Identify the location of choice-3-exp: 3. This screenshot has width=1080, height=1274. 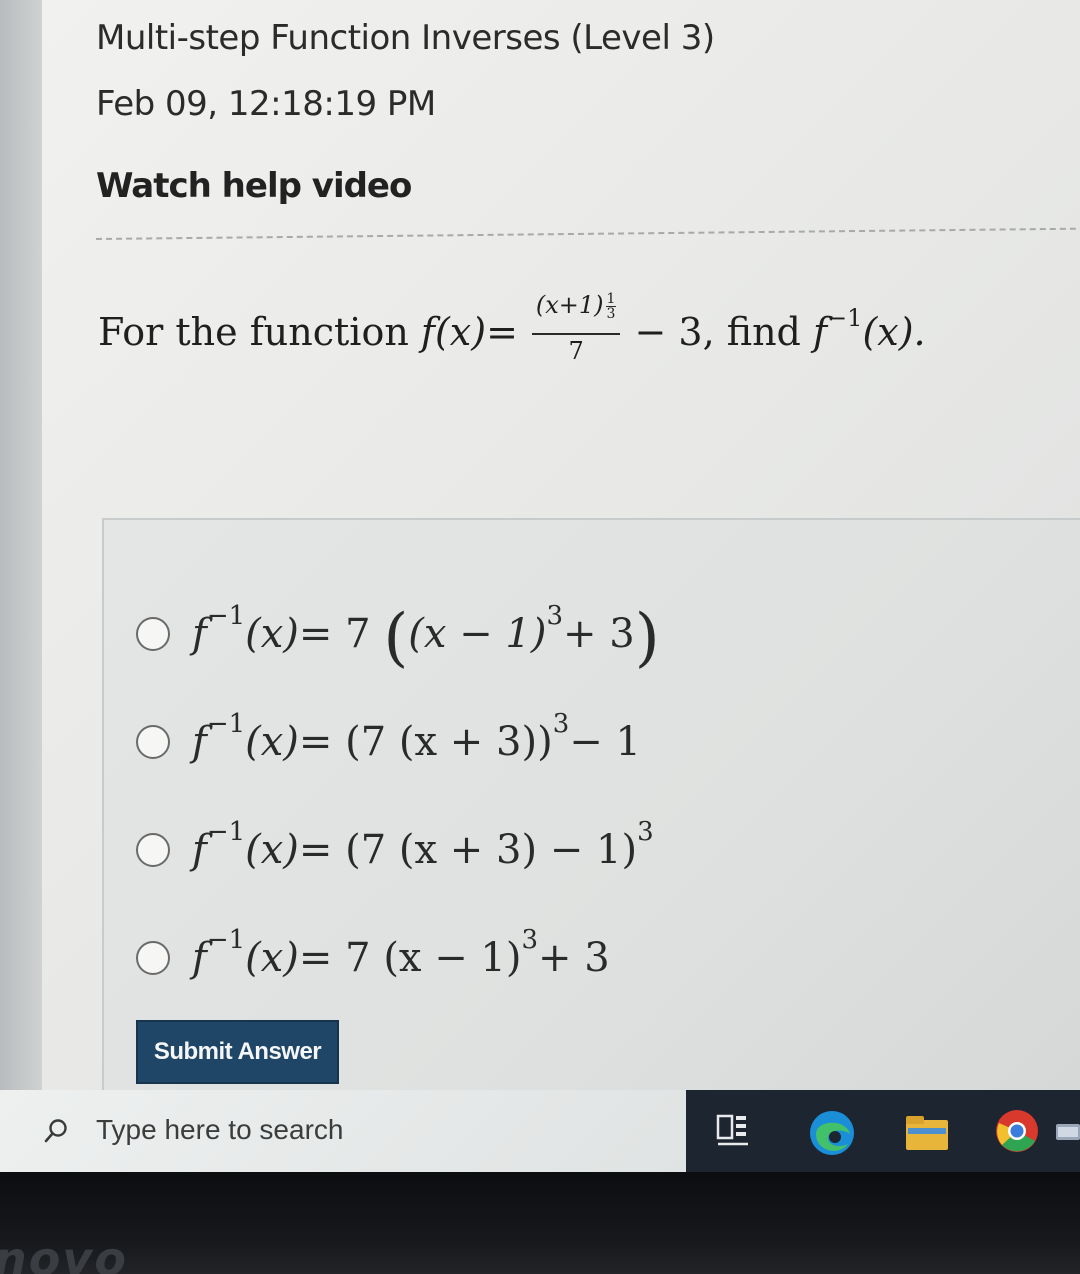
(645, 832).